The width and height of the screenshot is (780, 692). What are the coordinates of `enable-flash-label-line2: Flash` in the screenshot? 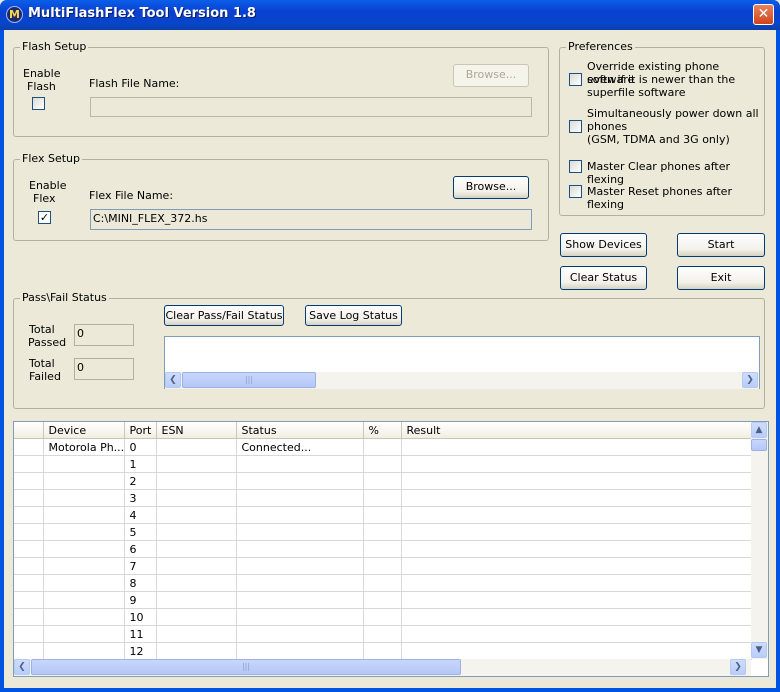 It's located at (41, 86).